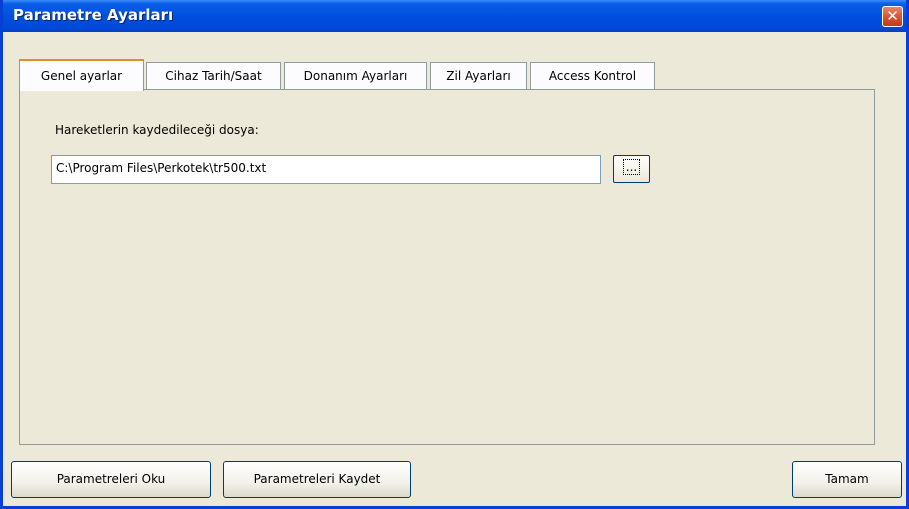 The height and width of the screenshot is (509, 909). Describe the element at coordinates (355, 75) in the screenshot. I see `tab-donanim-ayarlari: Donanım Ayarları` at that location.